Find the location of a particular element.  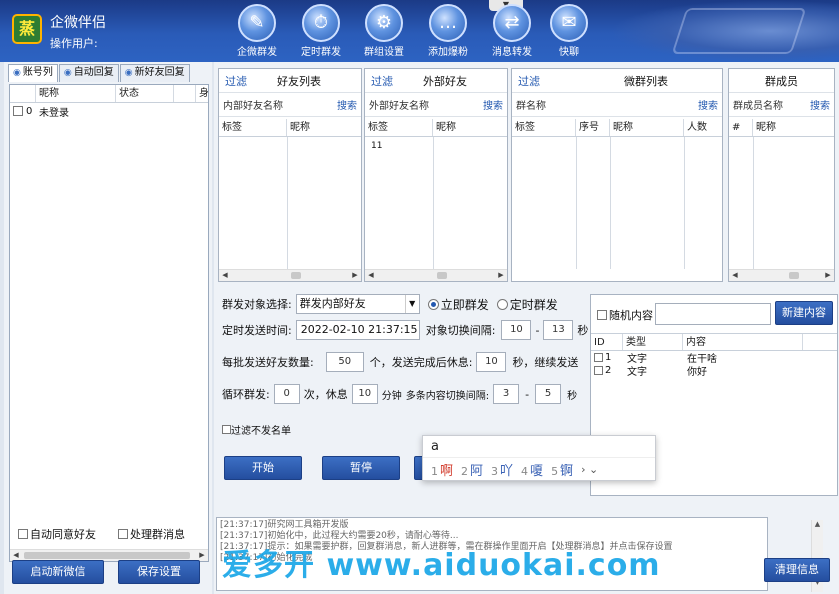

tab-accounts: ◉ 账号列 is located at coordinates (33, 73).